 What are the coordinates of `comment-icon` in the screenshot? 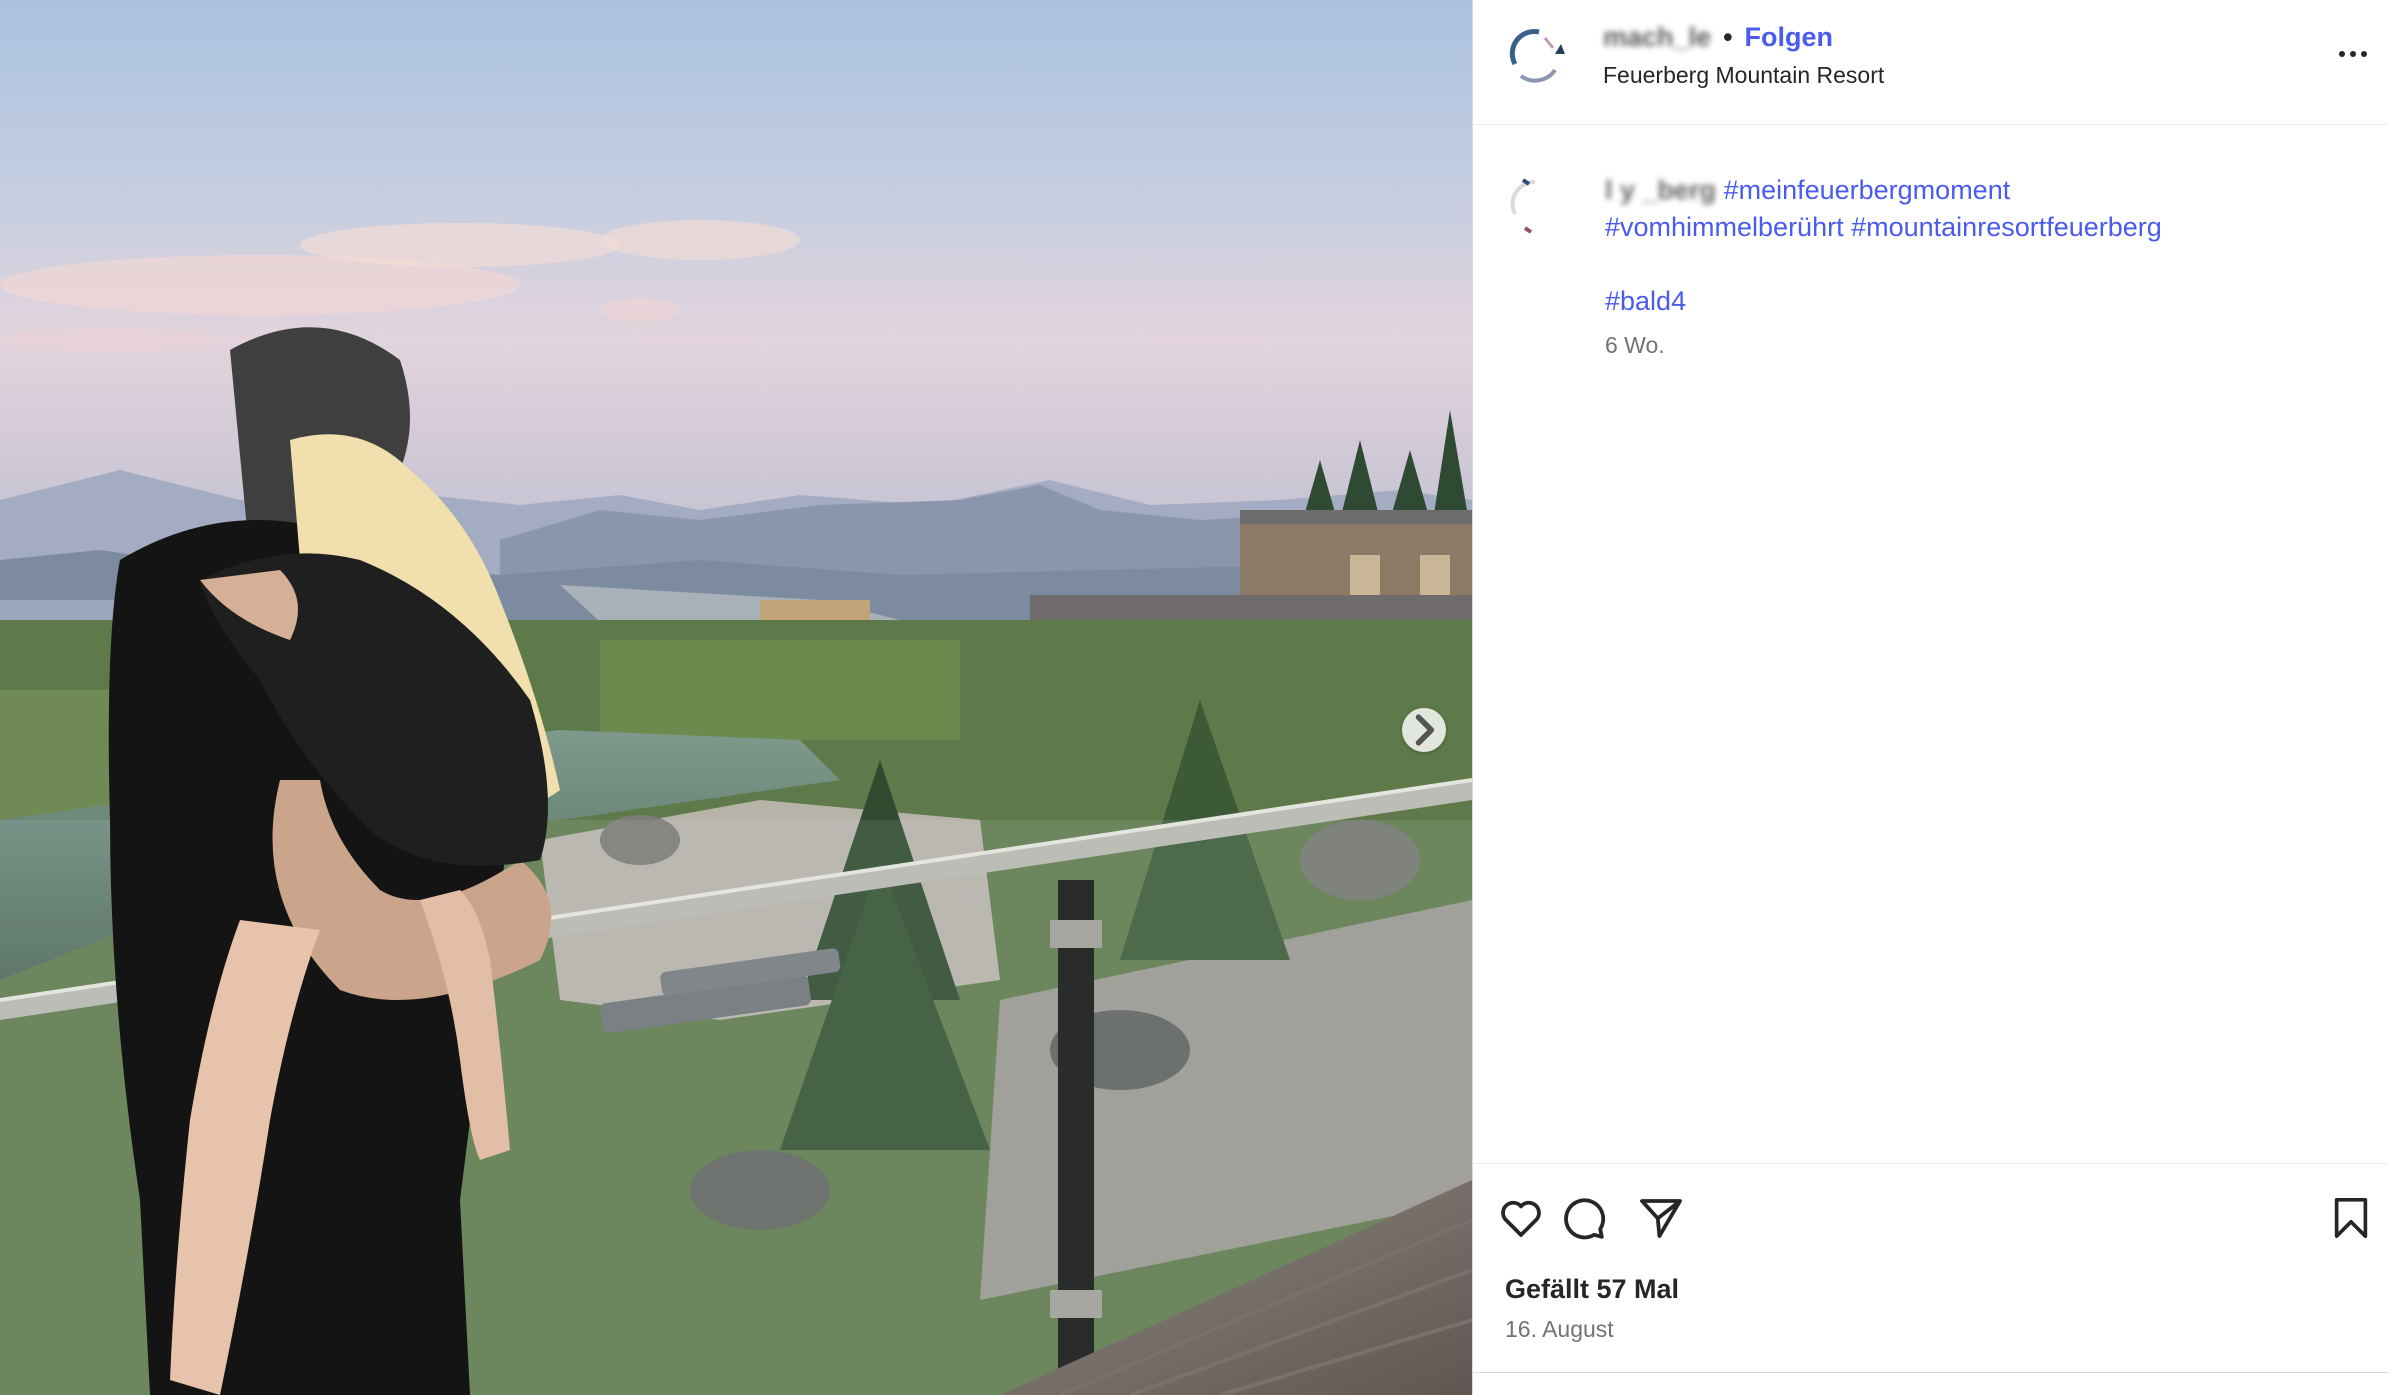 It's located at (1585, 1219).